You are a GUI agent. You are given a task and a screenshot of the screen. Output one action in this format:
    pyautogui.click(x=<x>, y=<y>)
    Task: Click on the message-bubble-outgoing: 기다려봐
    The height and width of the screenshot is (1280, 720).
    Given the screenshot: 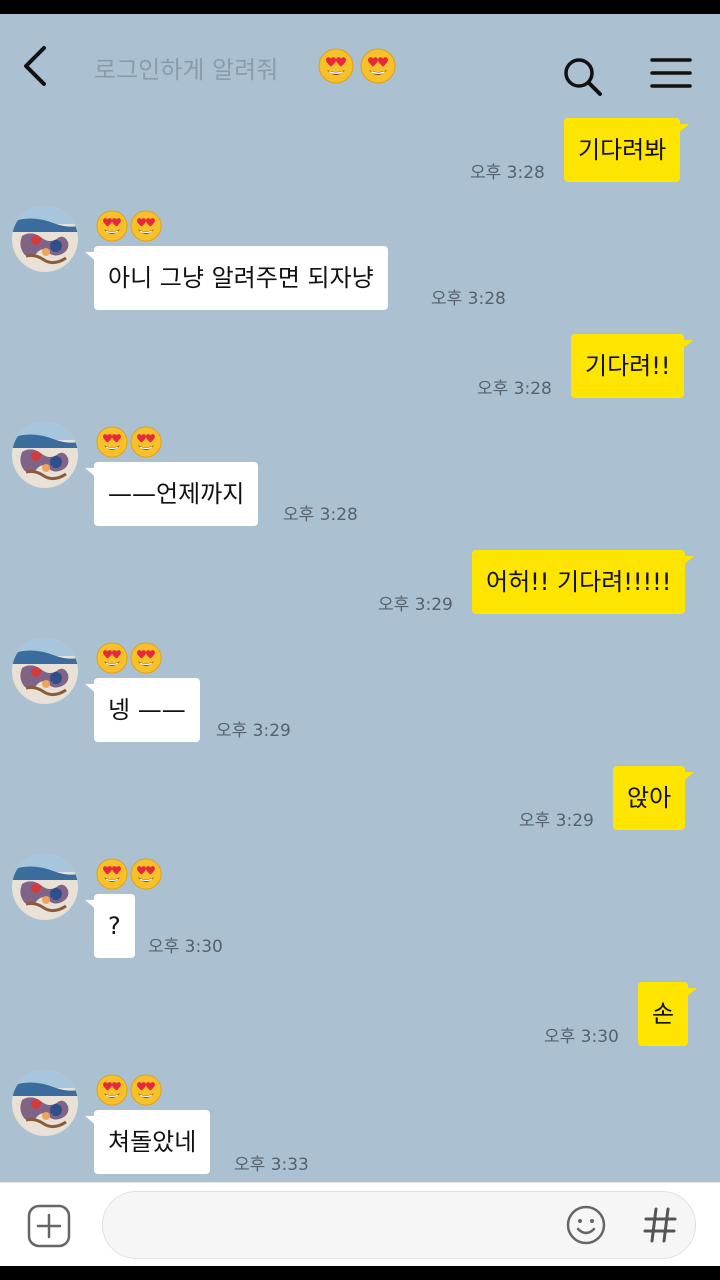 What is the action you would take?
    pyautogui.click(x=627, y=150)
    